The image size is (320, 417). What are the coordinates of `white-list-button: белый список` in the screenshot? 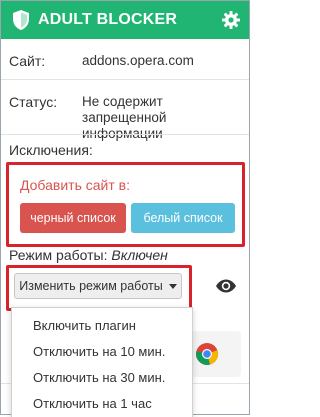 It's located at (183, 218).